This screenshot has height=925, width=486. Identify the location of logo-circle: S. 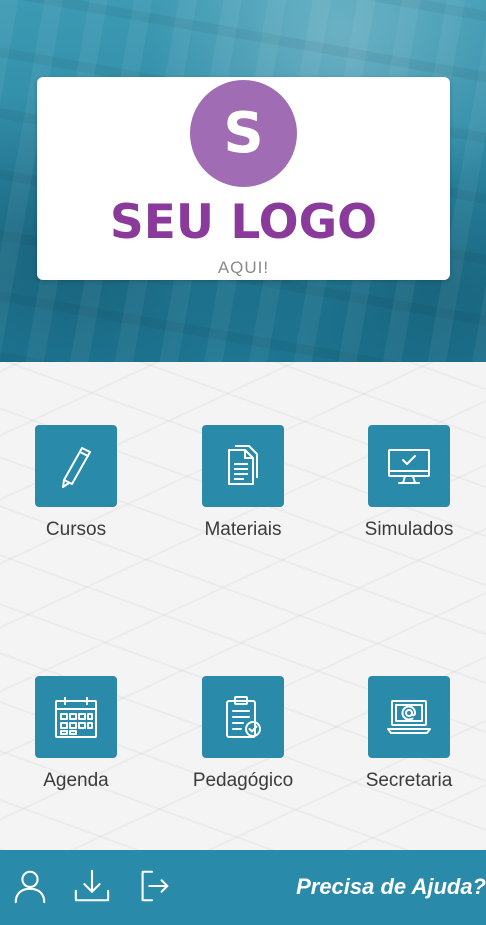
(243, 133).